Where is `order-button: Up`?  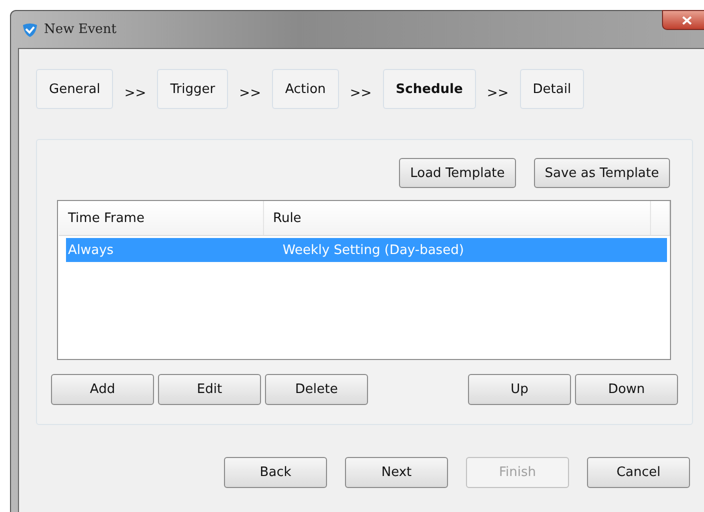 order-button: Up is located at coordinates (519, 389).